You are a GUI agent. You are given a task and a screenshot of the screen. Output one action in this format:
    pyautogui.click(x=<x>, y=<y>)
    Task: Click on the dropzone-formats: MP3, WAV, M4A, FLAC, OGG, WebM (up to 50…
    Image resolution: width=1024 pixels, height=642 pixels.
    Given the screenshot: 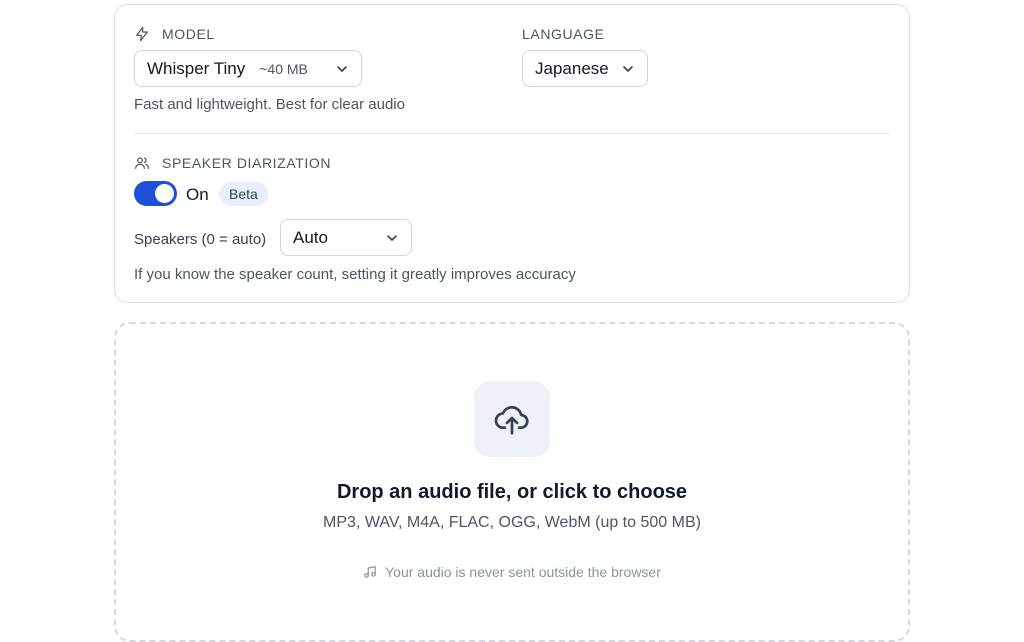 What is the action you would take?
    pyautogui.click(x=512, y=522)
    